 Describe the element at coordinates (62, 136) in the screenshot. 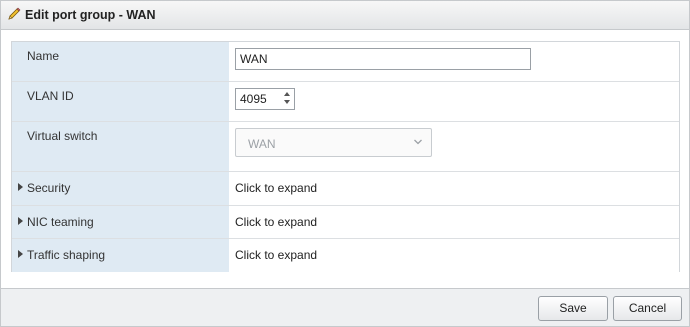

I see `virtual-switch-label: Virtual switch` at that location.